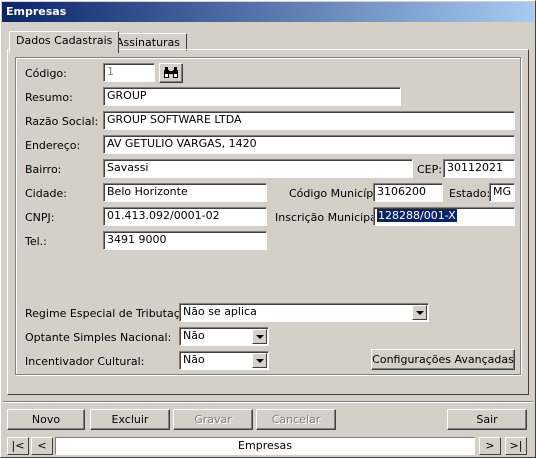  I want to click on window-title: Empresas, so click(268, 12).